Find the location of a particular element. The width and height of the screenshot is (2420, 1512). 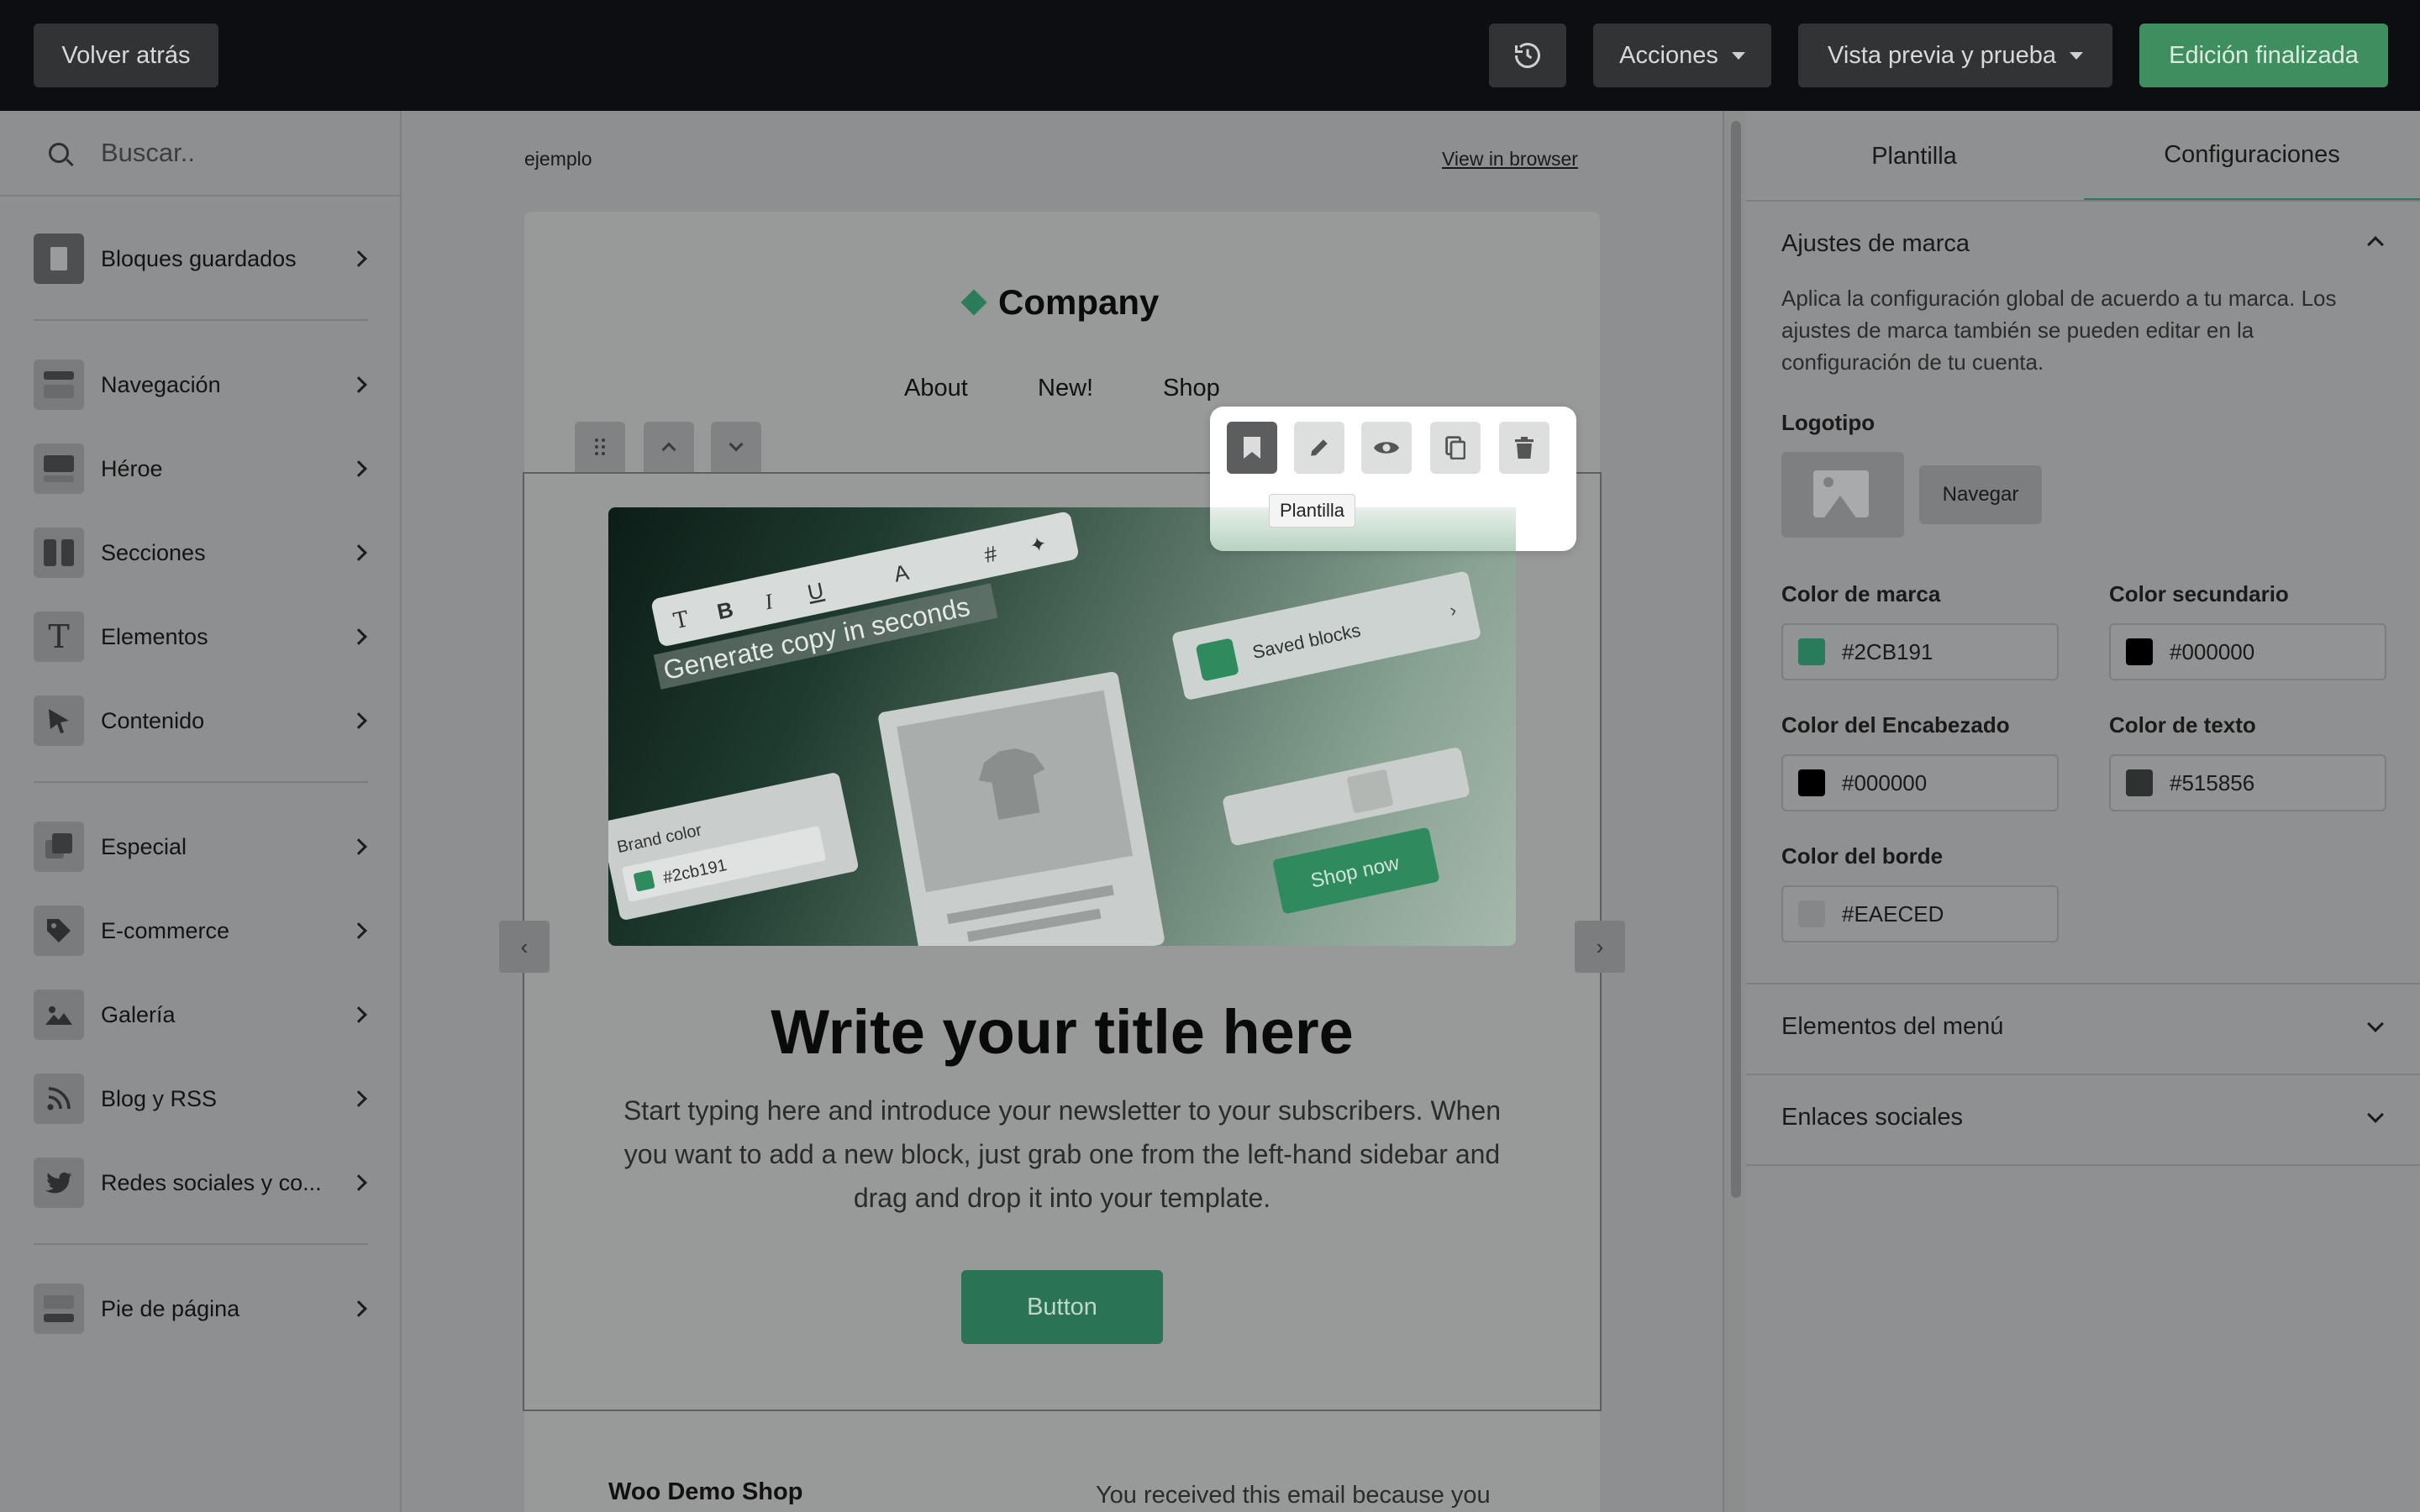

sidebar-item-blog-rss: Blog y RSS is located at coordinates (202, 1099).